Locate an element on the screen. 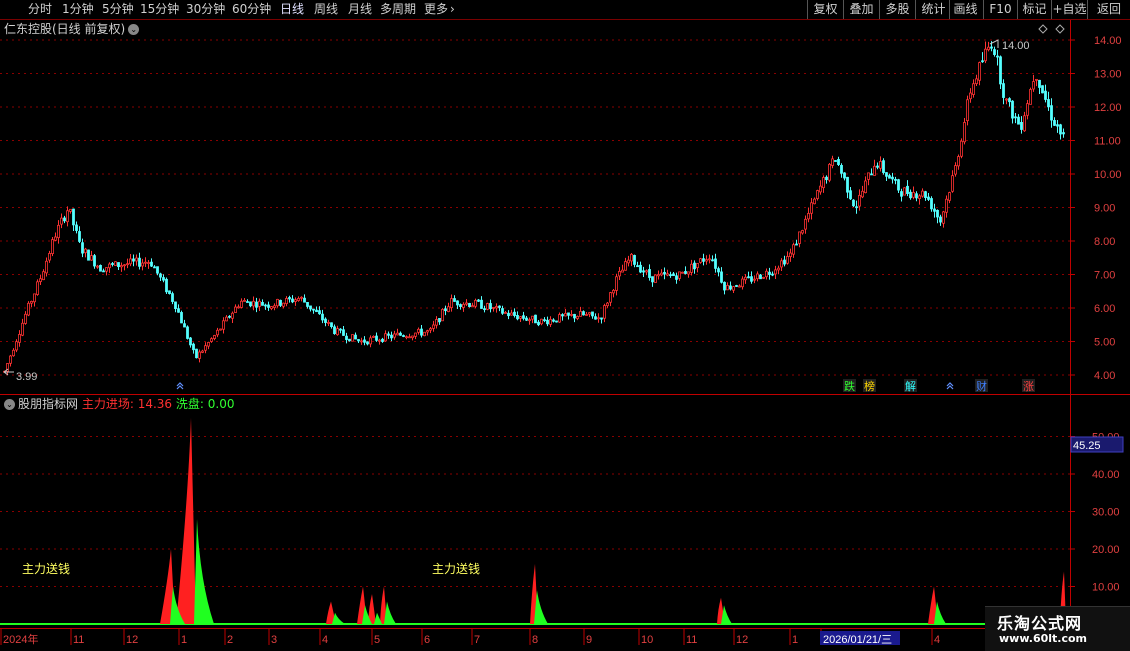 The width and height of the screenshot is (1130, 651). indicator-tick-label: 40.00 is located at coordinates (1106, 475).